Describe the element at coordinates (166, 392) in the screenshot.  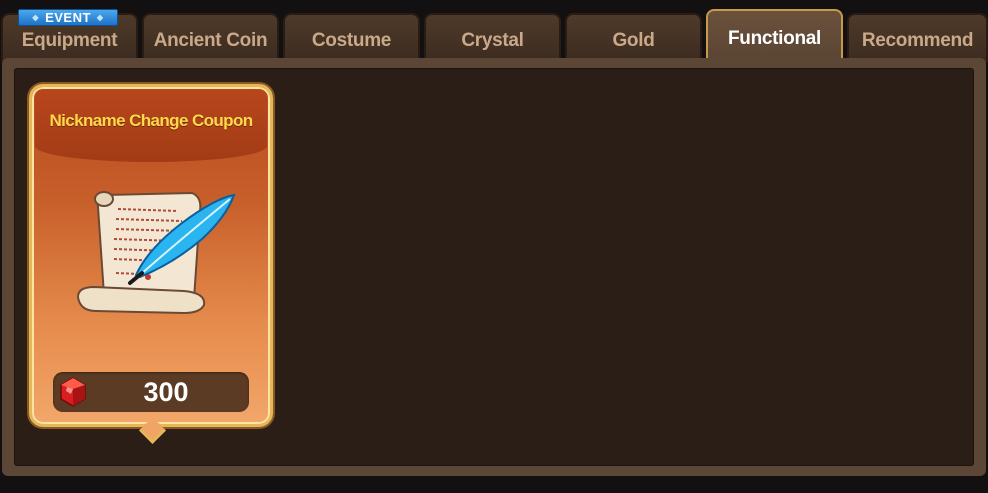
I see `price-value: 300` at that location.